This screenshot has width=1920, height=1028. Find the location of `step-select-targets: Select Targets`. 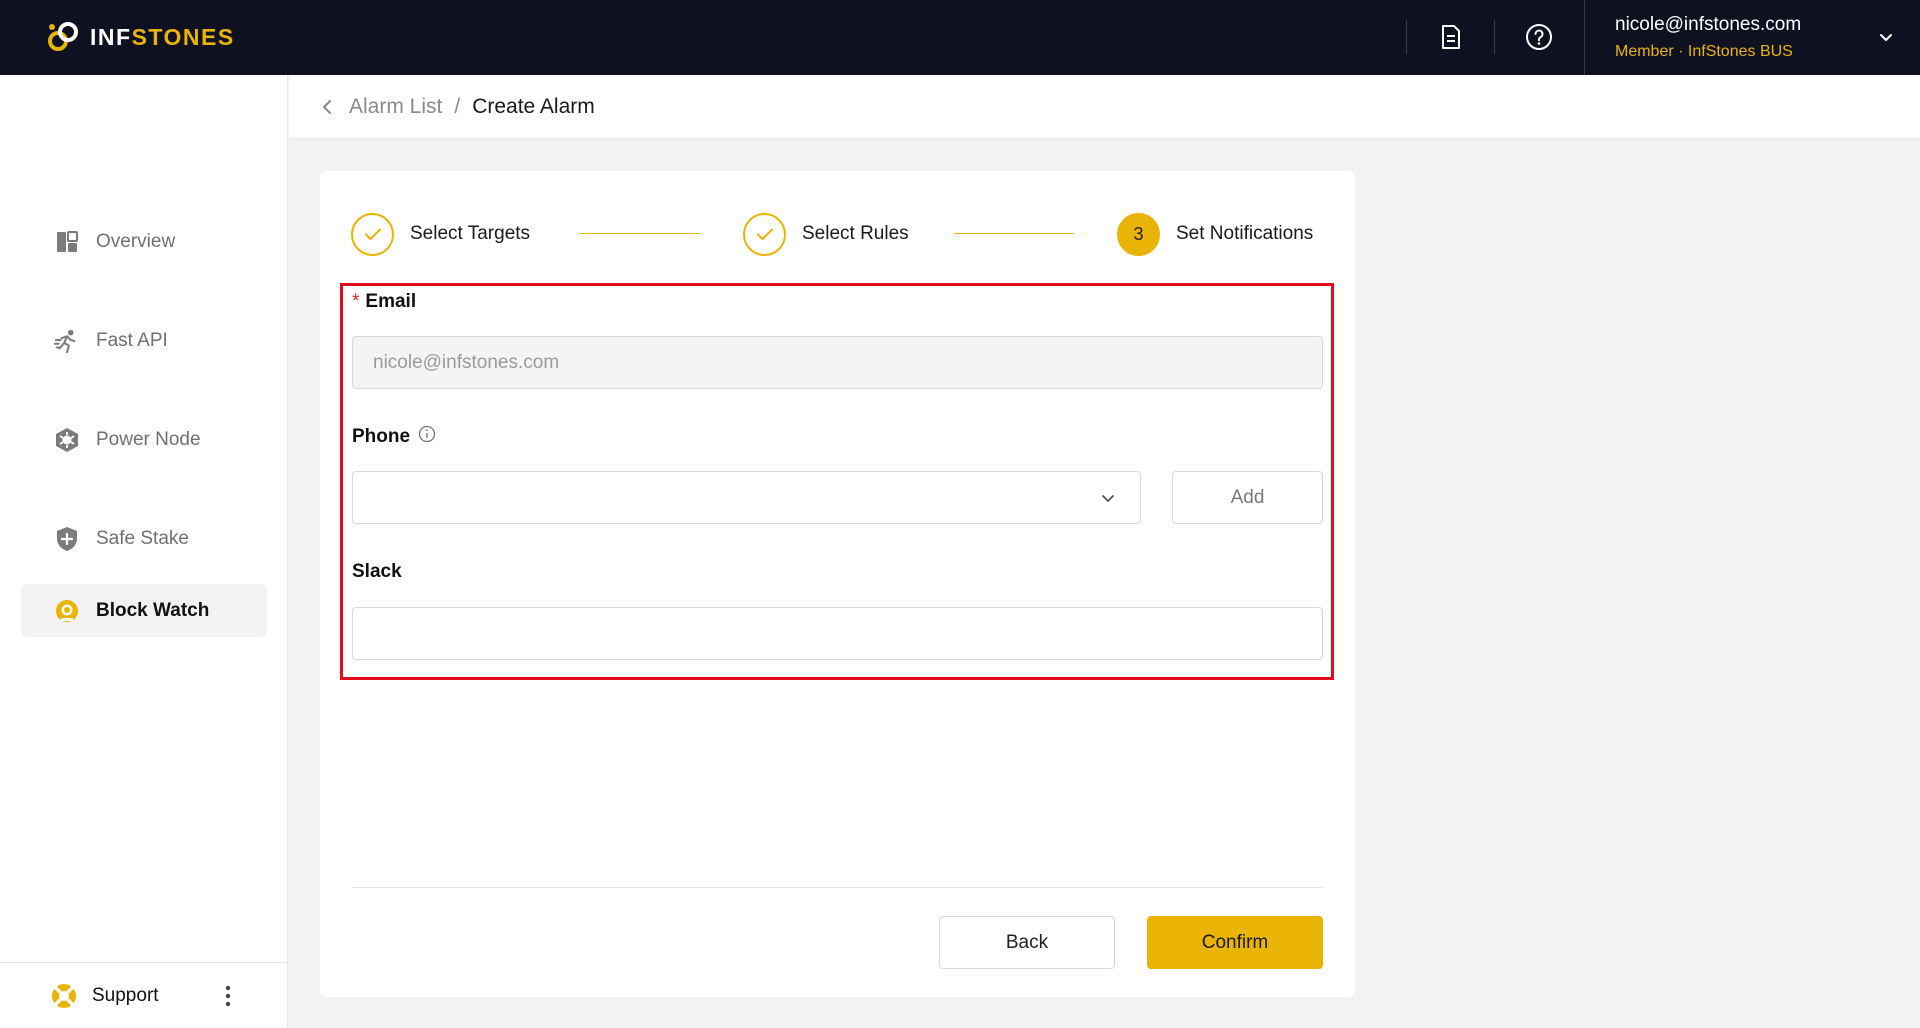

step-select-targets: Select Targets is located at coordinates (440, 234).